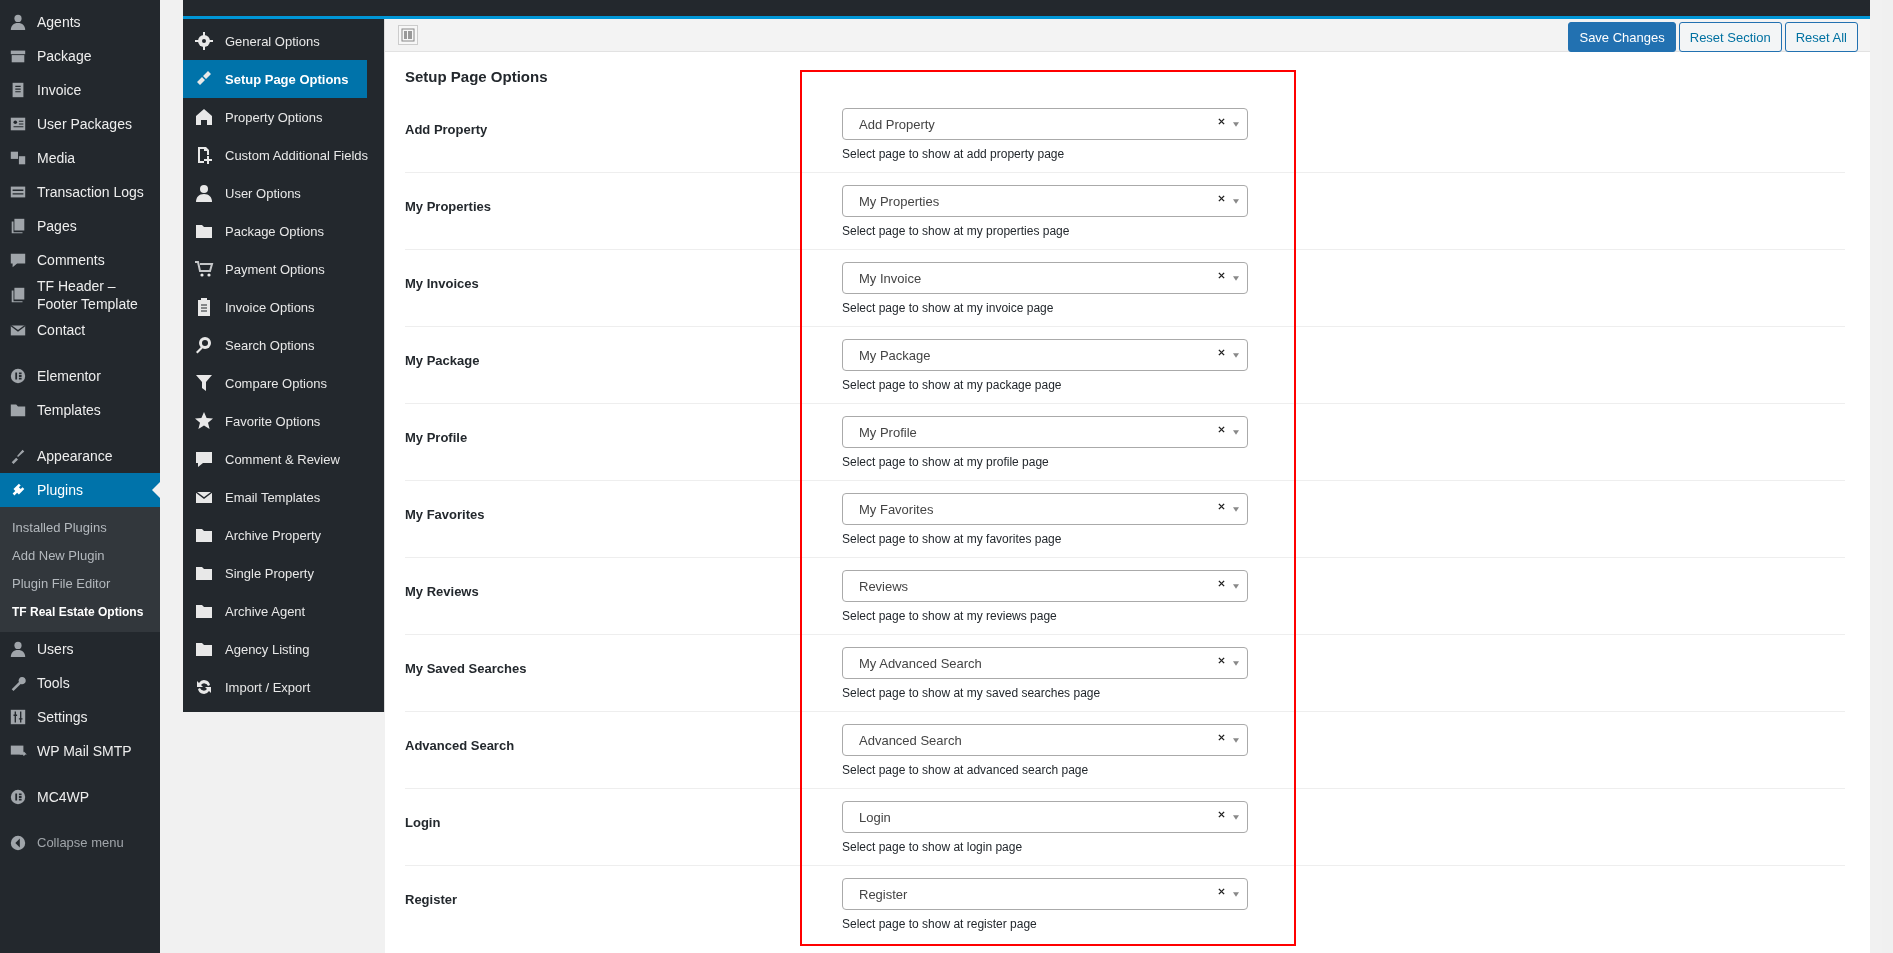 The width and height of the screenshot is (1893, 953). Describe the element at coordinates (1045, 432) in the screenshot. I see `page-select: My Profile` at that location.